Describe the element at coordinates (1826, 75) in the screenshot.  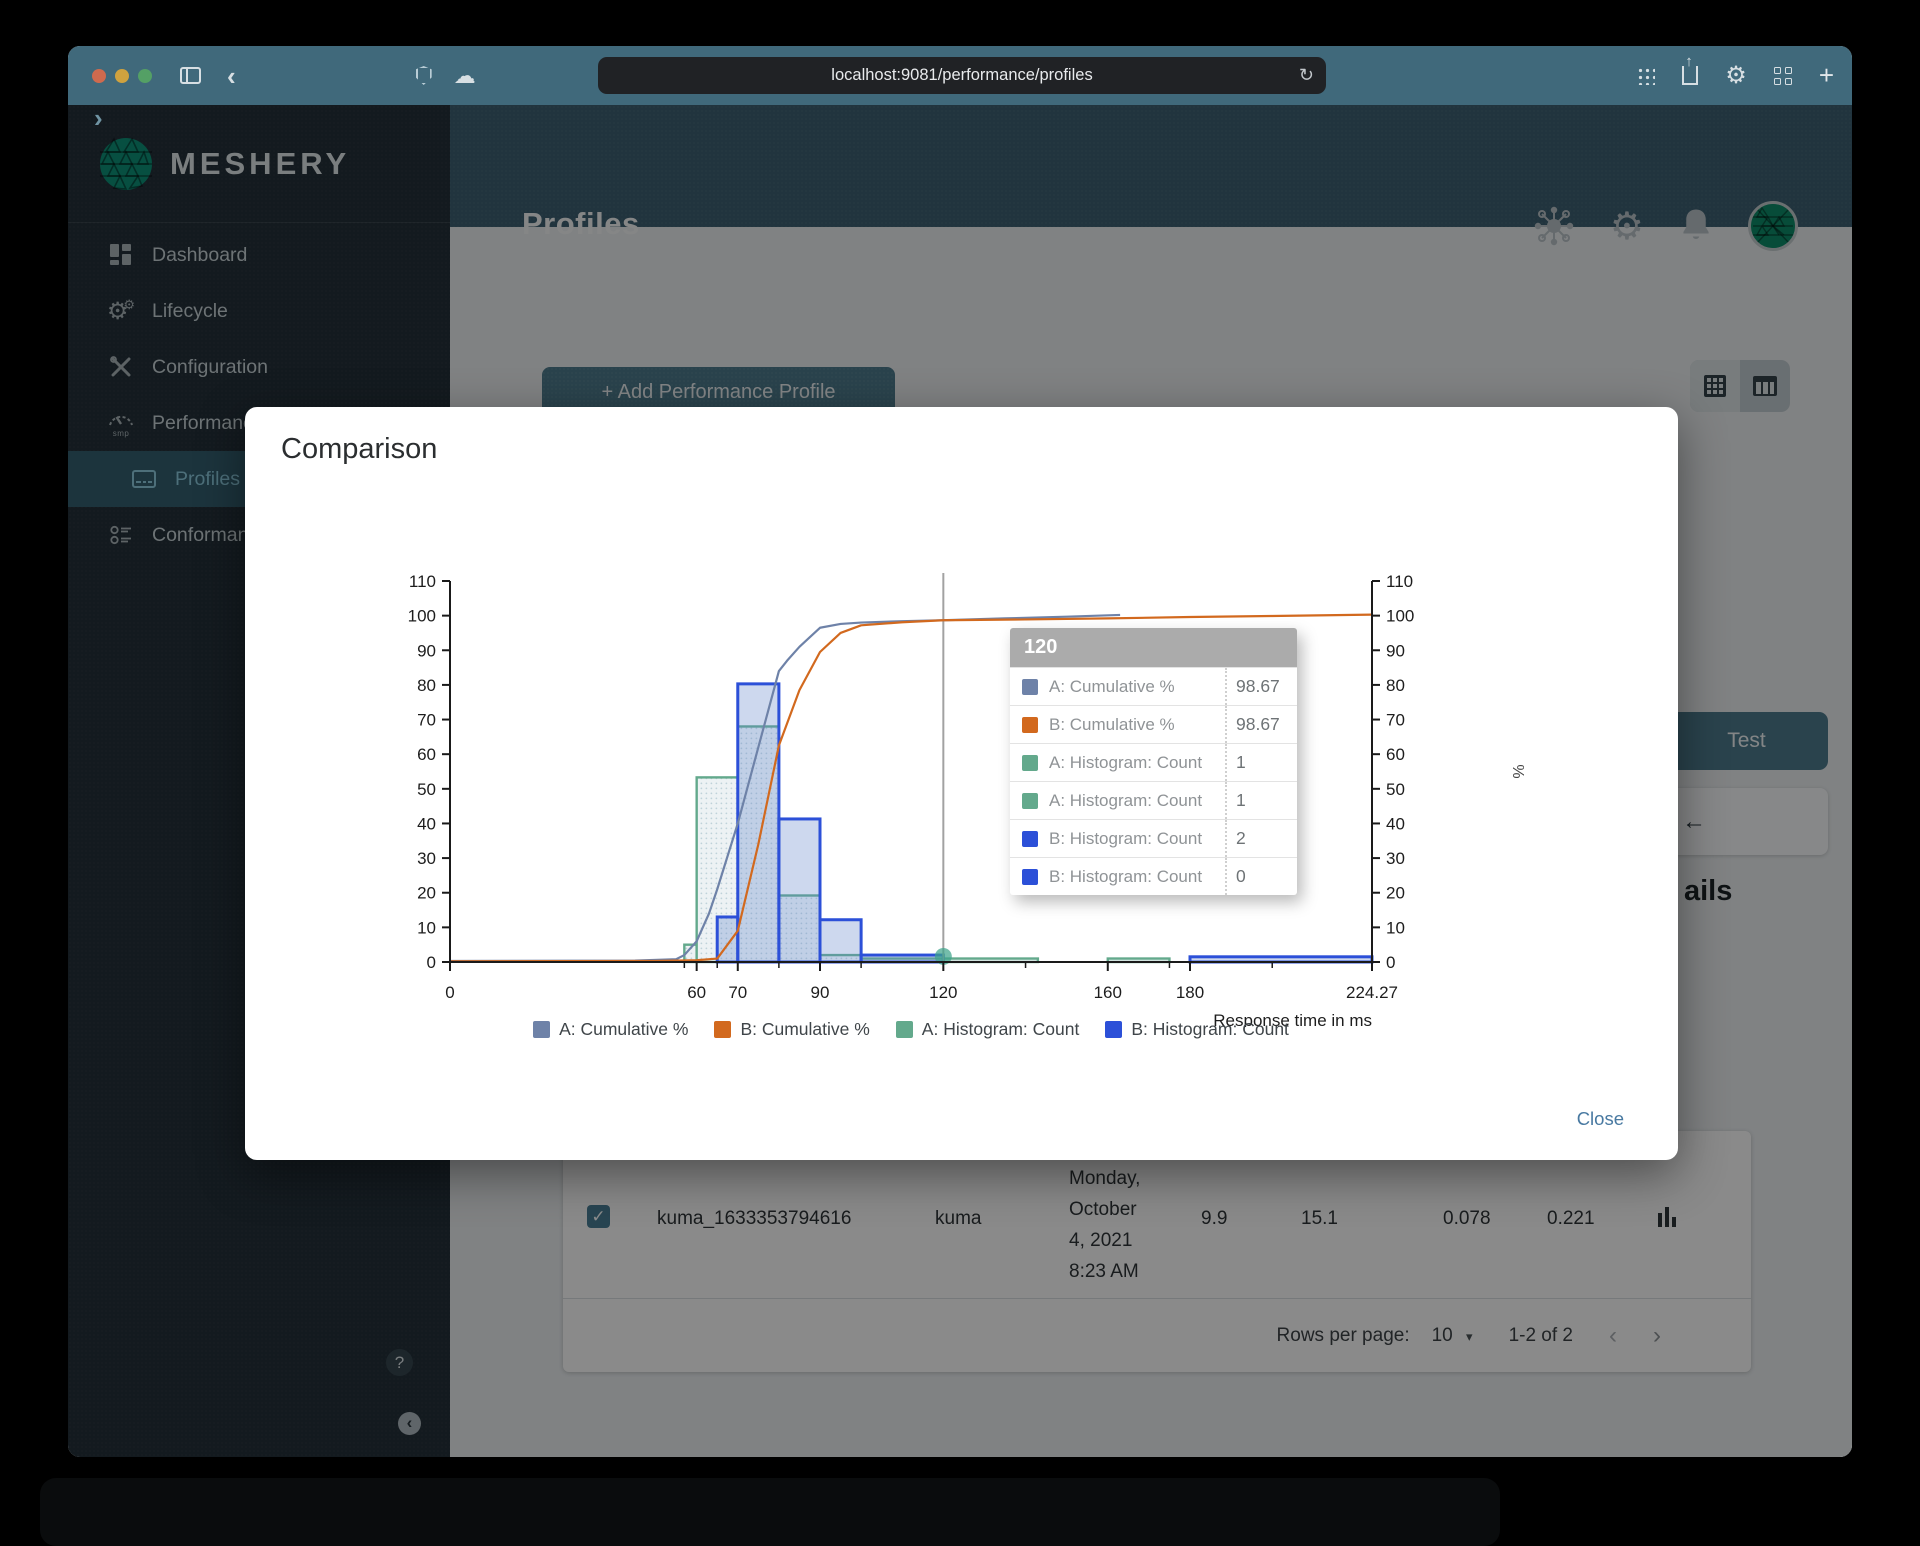
I see `new-tab-icon: +` at that location.